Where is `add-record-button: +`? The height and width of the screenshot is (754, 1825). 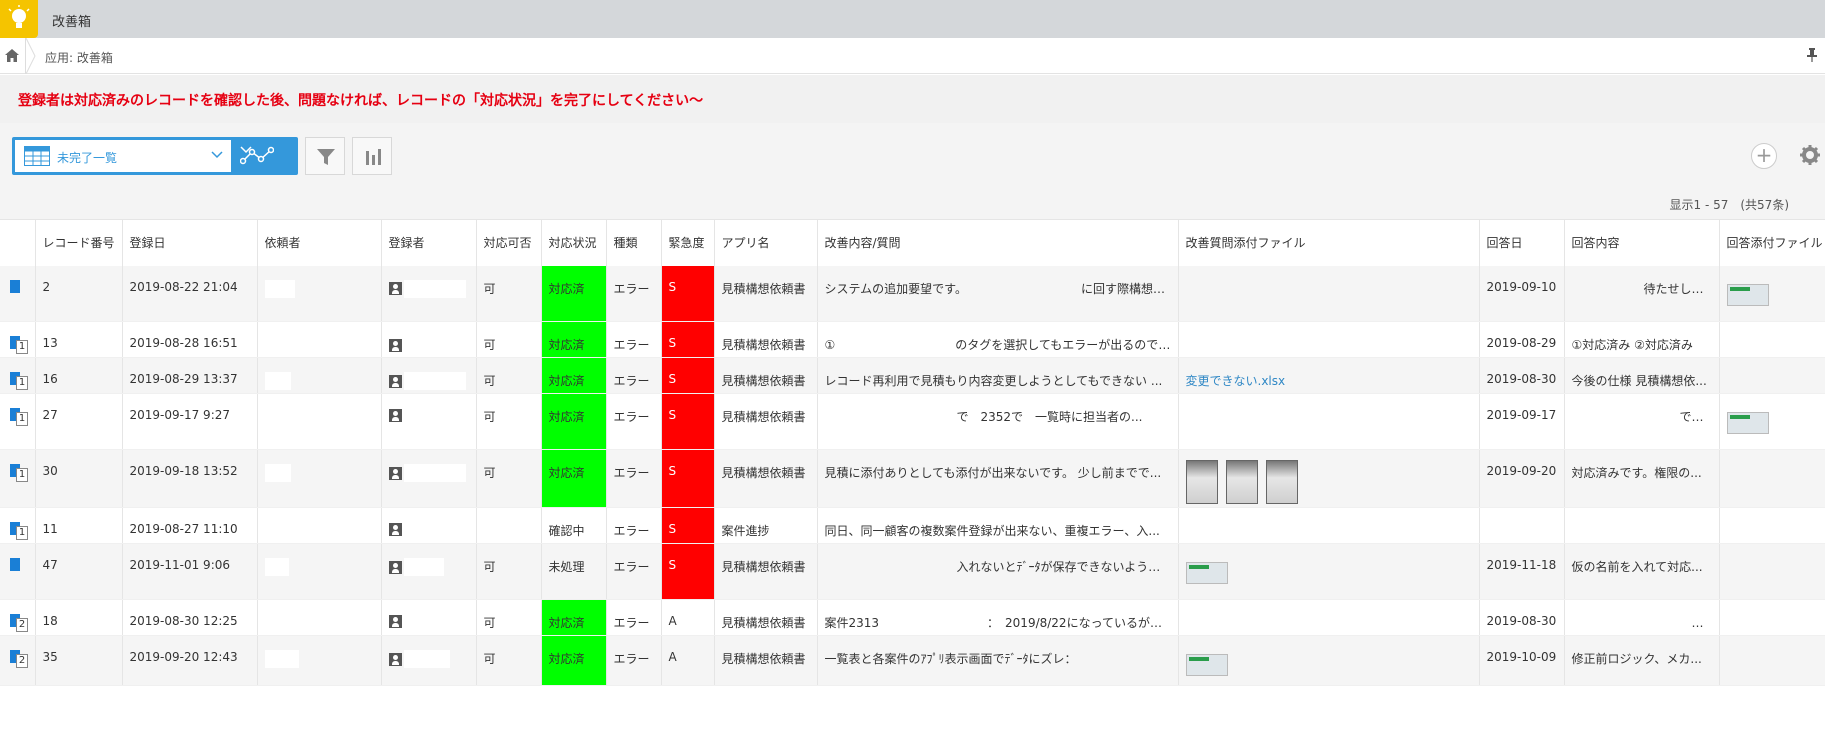
add-record-button: + is located at coordinates (1764, 156).